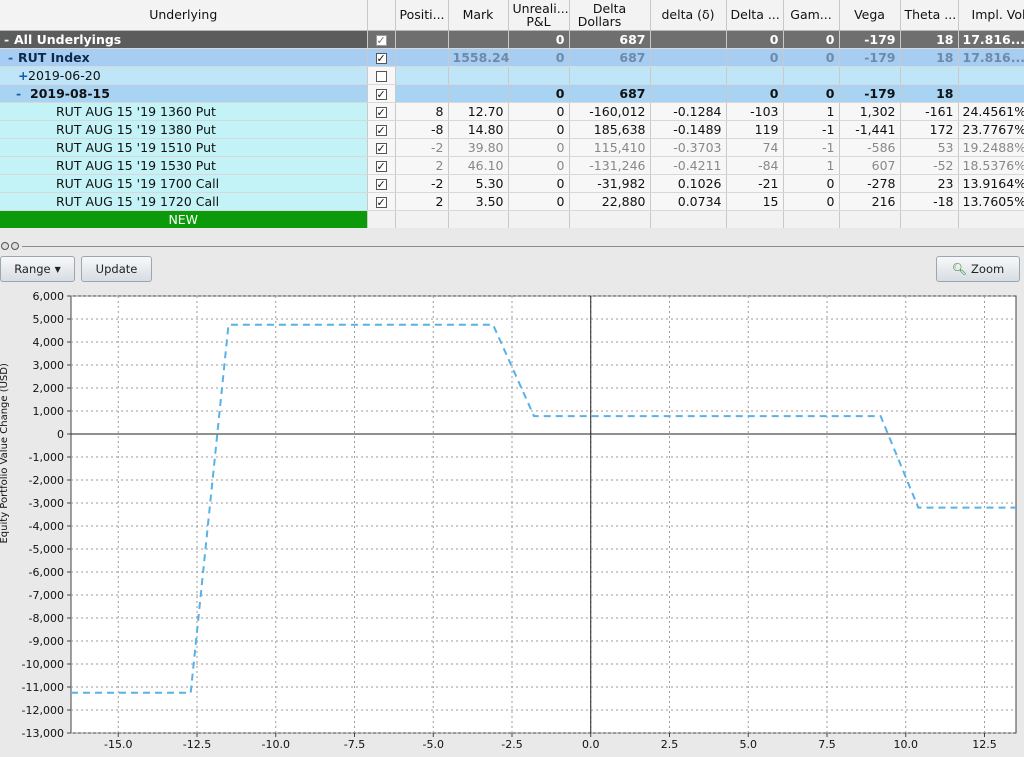 Image resolution: width=1024 pixels, height=757 pixels. What do you see at coordinates (184, 15) in the screenshot?
I see `col-underlying: Underlying` at bounding box center [184, 15].